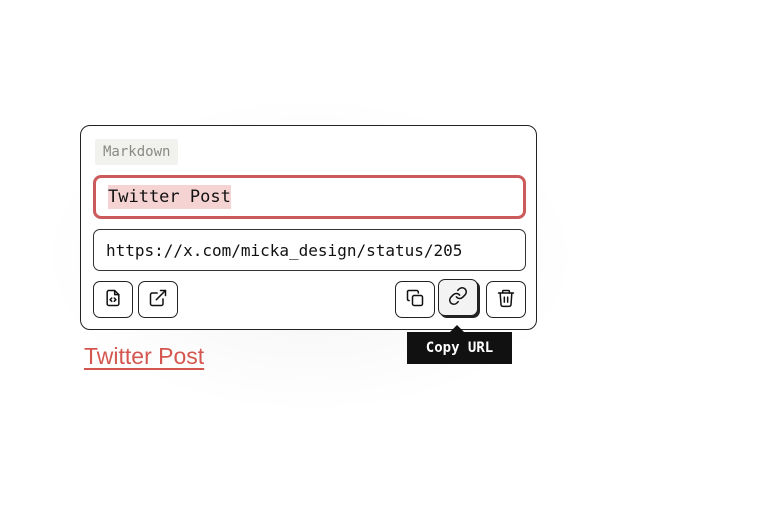 This screenshot has height=518, width=777. I want to click on file-code-icon, so click(113, 299).